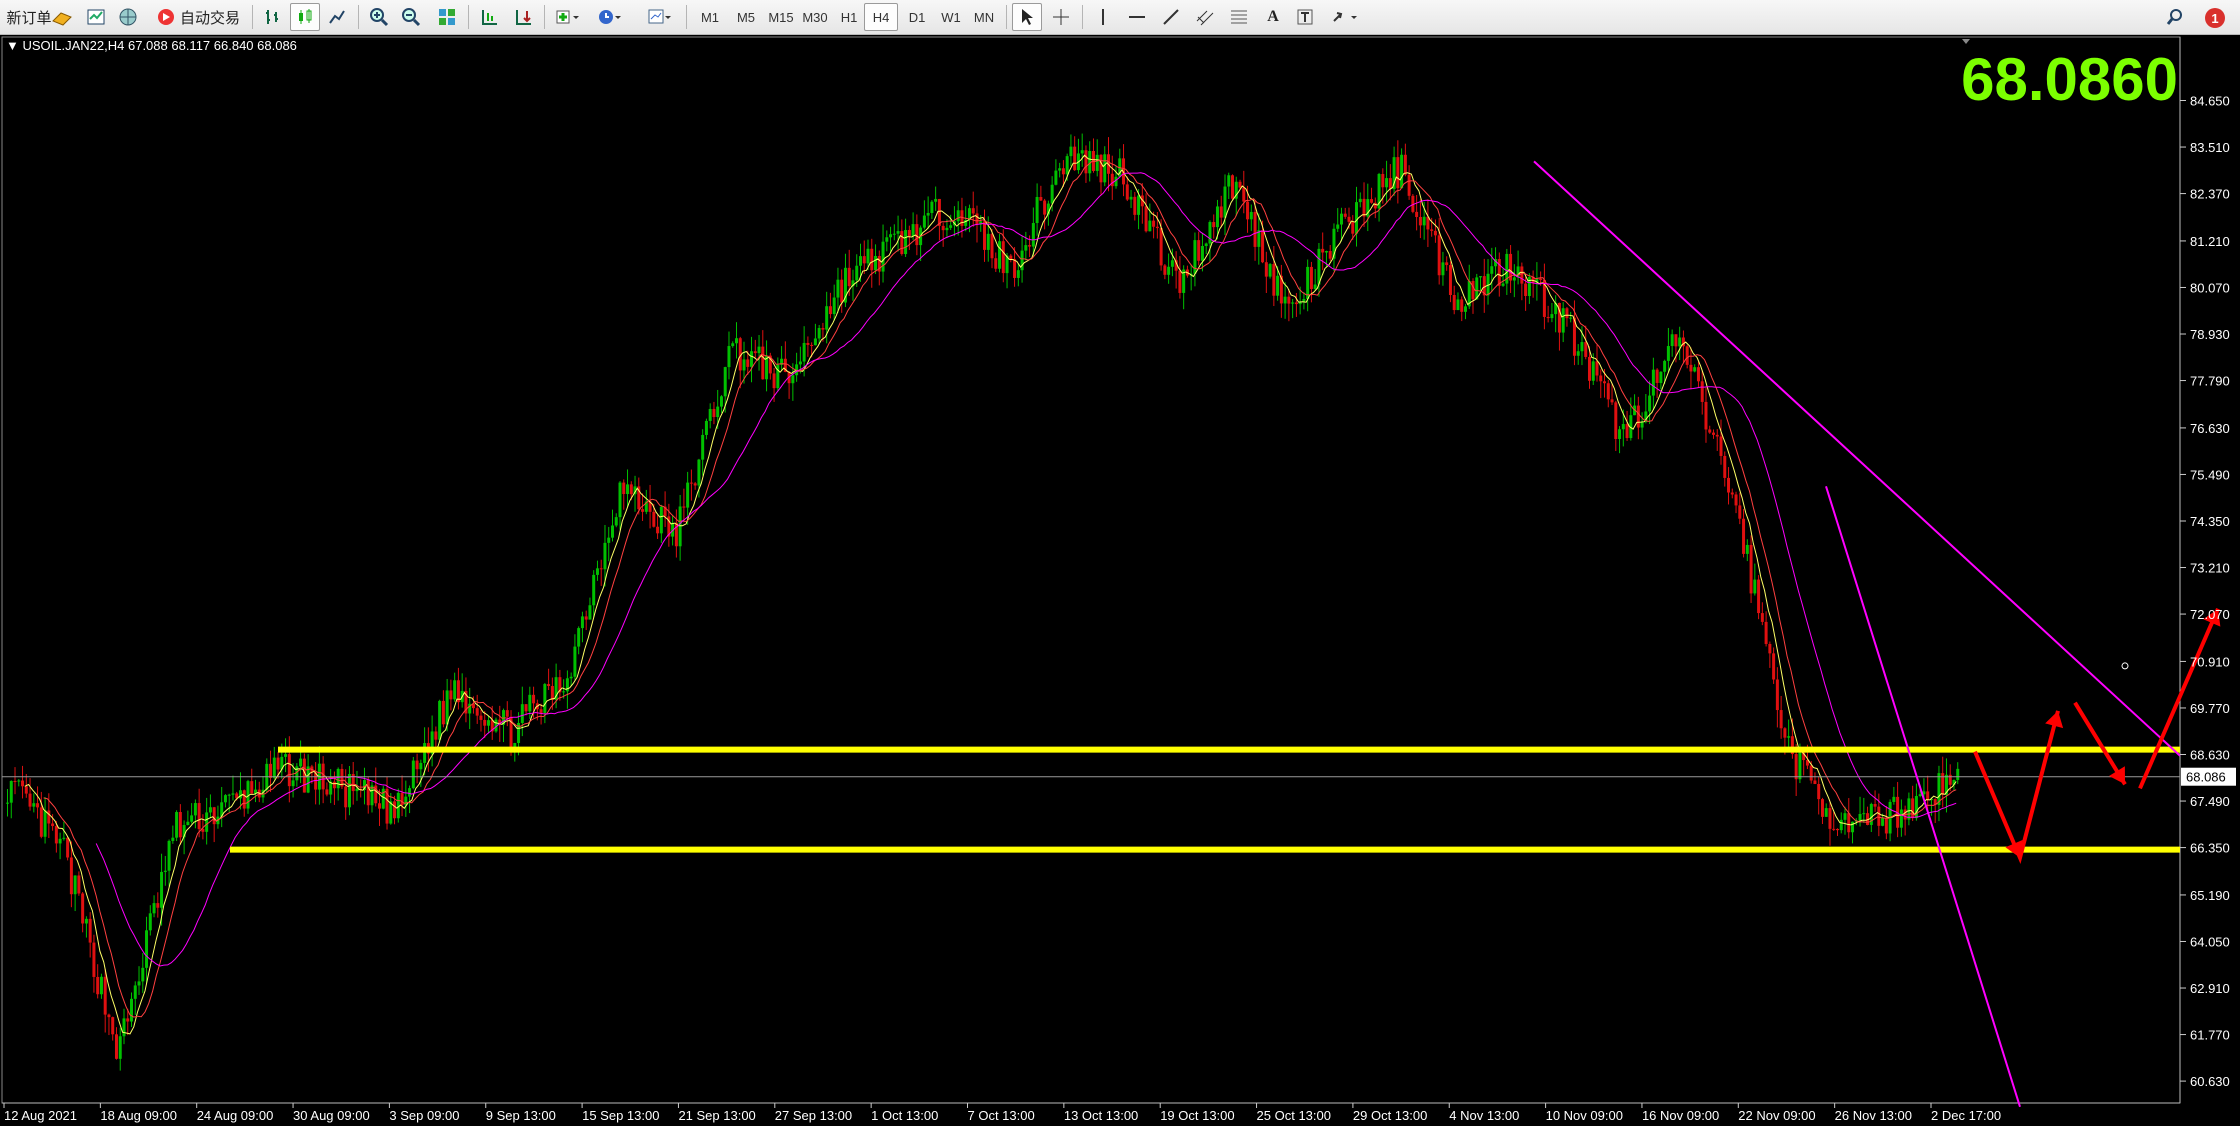 The width and height of the screenshot is (2240, 1126). Describe the element at coordinates (305, 17) in the screenshot. I see `candlestick-icon` at that location.